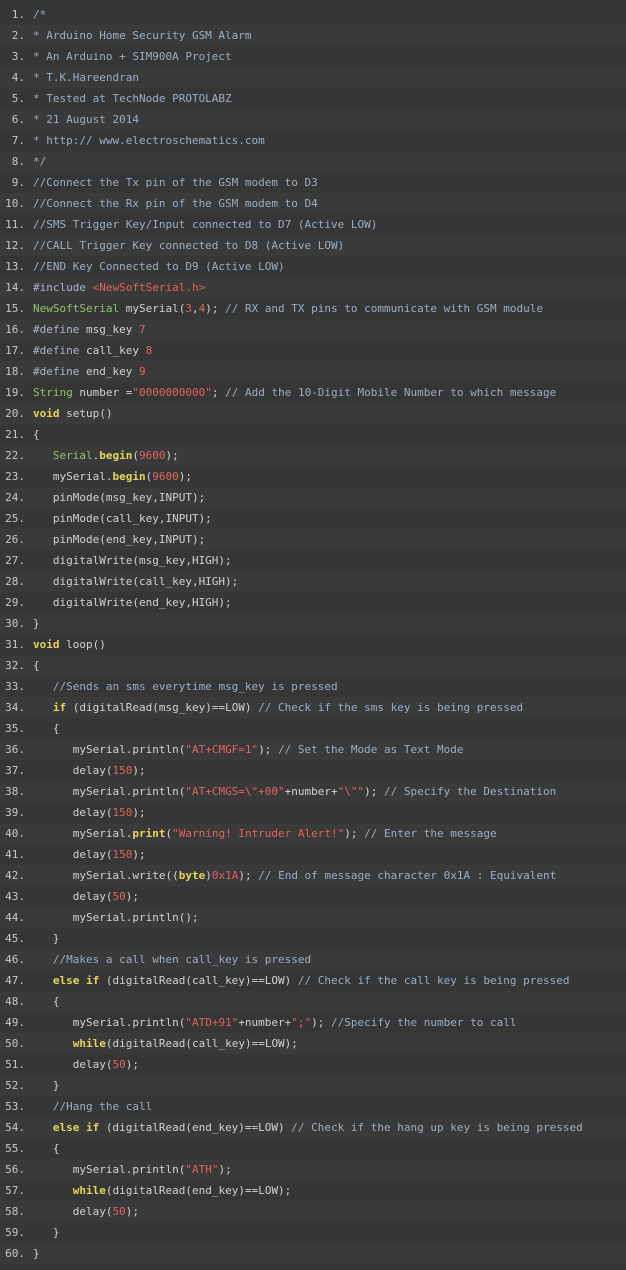 The image size is (626, 1270). Describe the element at coordinates (115, 350) in the screenshot. I see `code-token: call_key` at that location.